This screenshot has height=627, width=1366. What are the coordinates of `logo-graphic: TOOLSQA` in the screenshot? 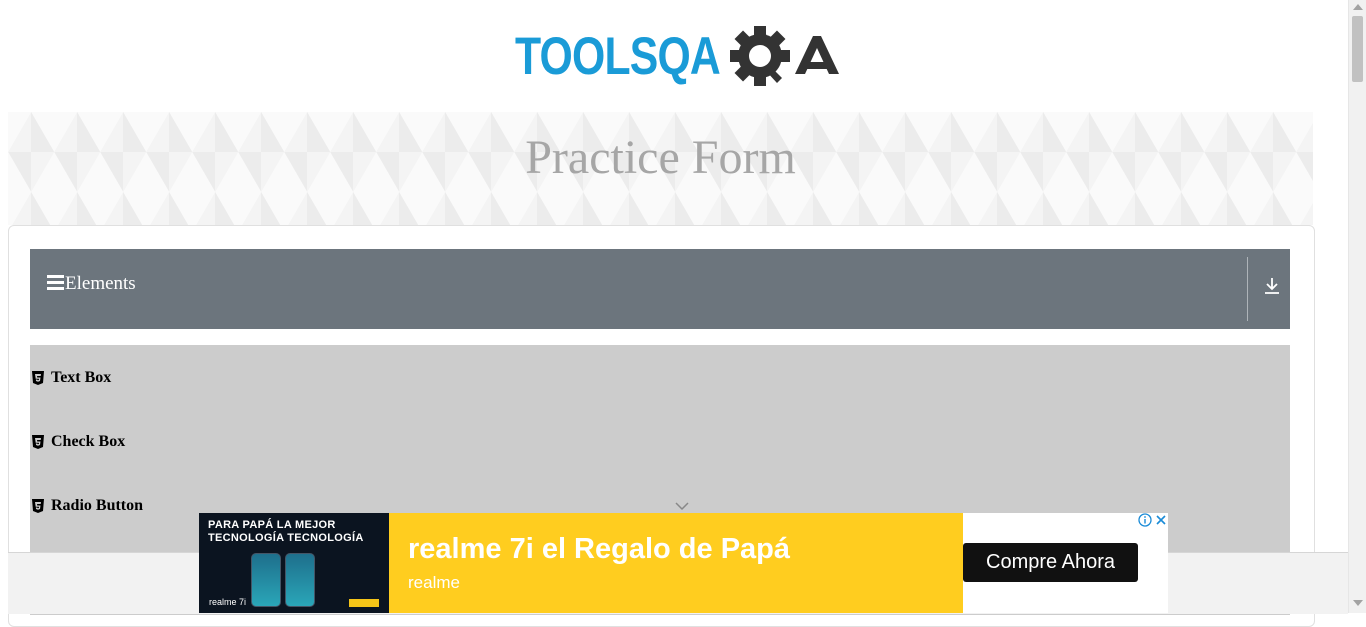 It's located at (677, 56).